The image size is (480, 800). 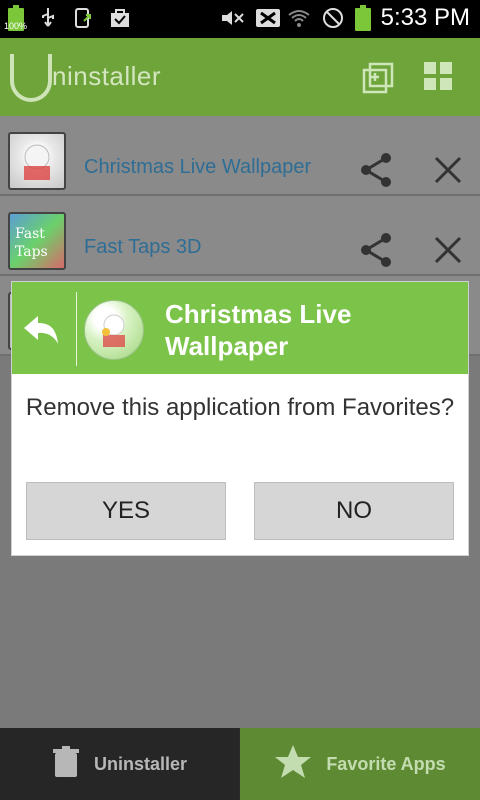 I want to click on list-item: Fast Taps Fast Taps 3D, so click(x=240, y=236).